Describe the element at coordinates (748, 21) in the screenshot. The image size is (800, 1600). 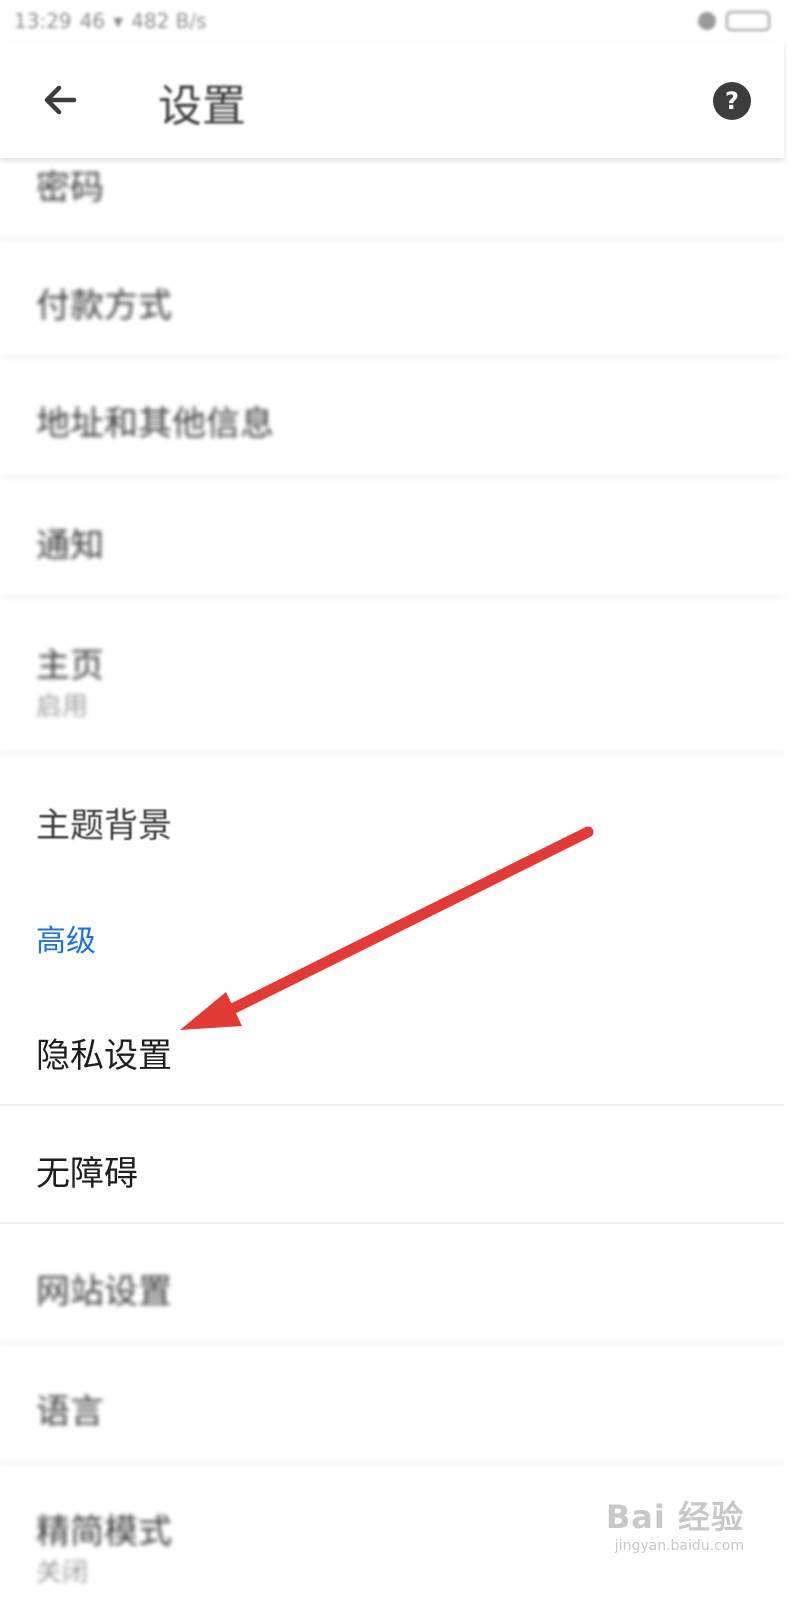
I see `battery-icon` at that location.